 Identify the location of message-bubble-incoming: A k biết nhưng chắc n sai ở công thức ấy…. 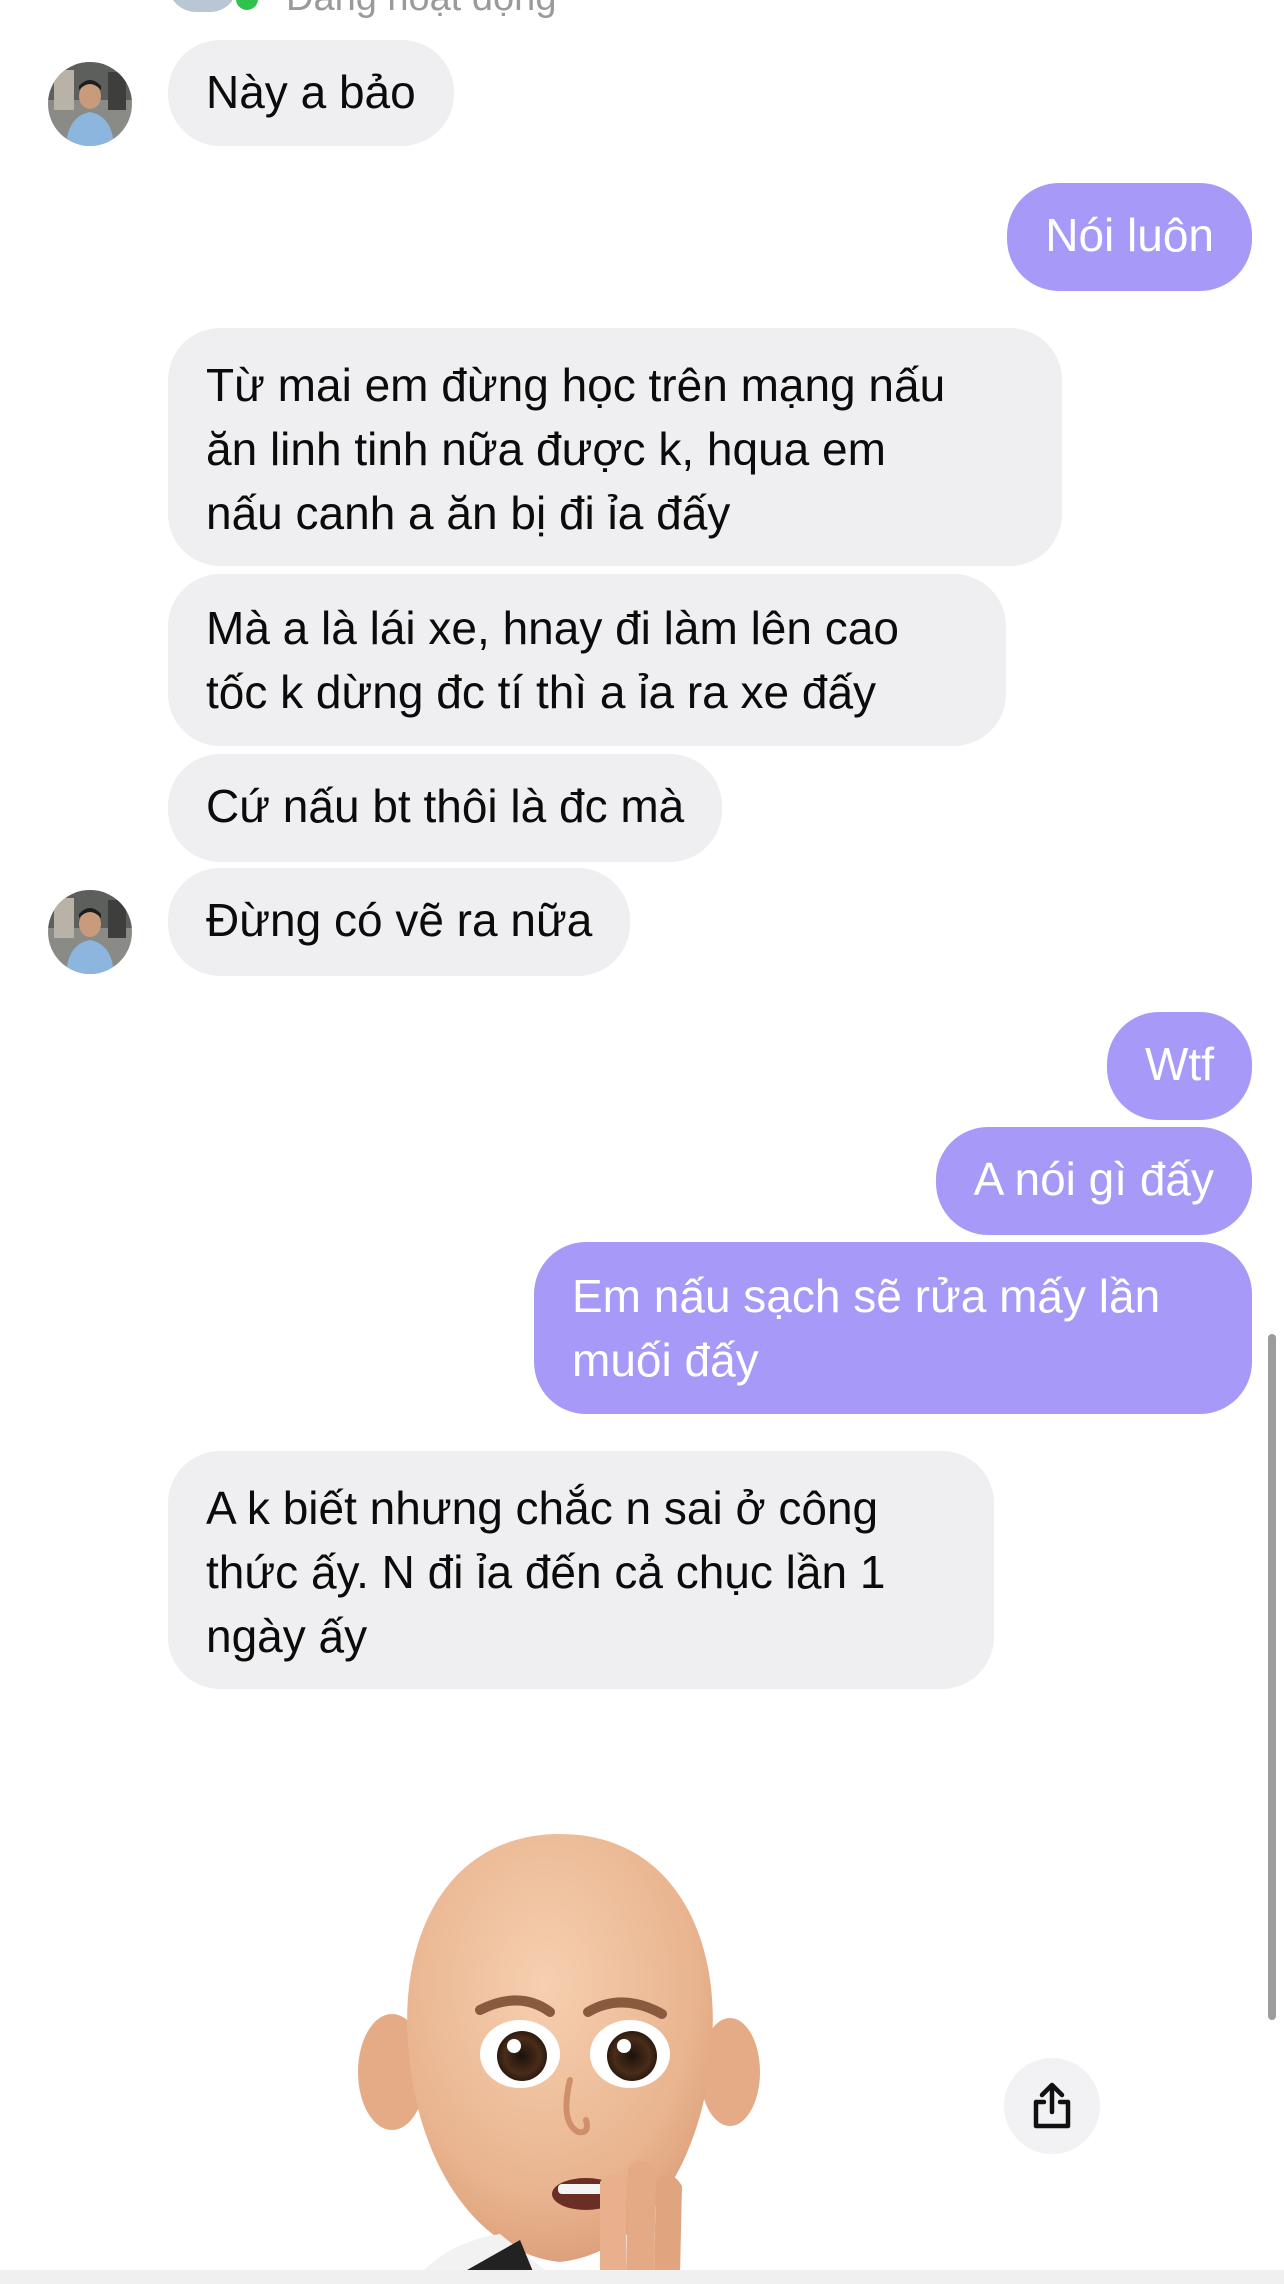
(581, 1570).